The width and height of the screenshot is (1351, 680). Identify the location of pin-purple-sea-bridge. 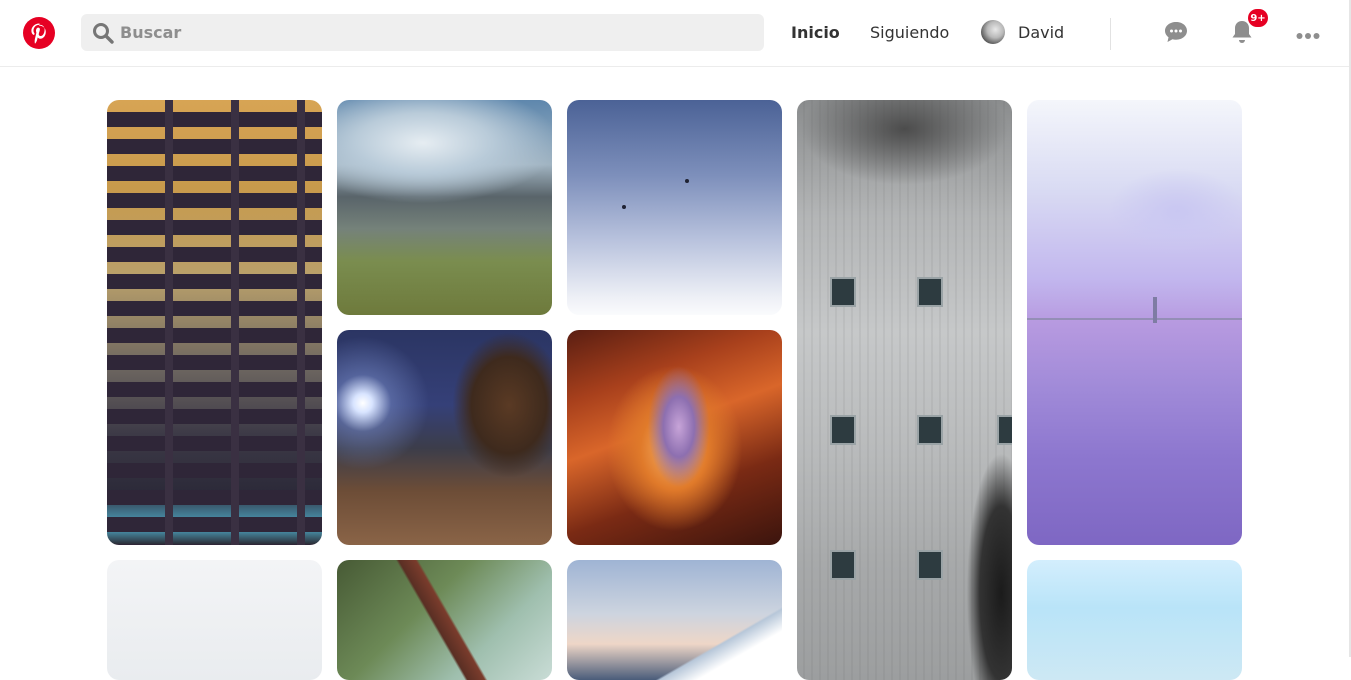
(1134, 322).